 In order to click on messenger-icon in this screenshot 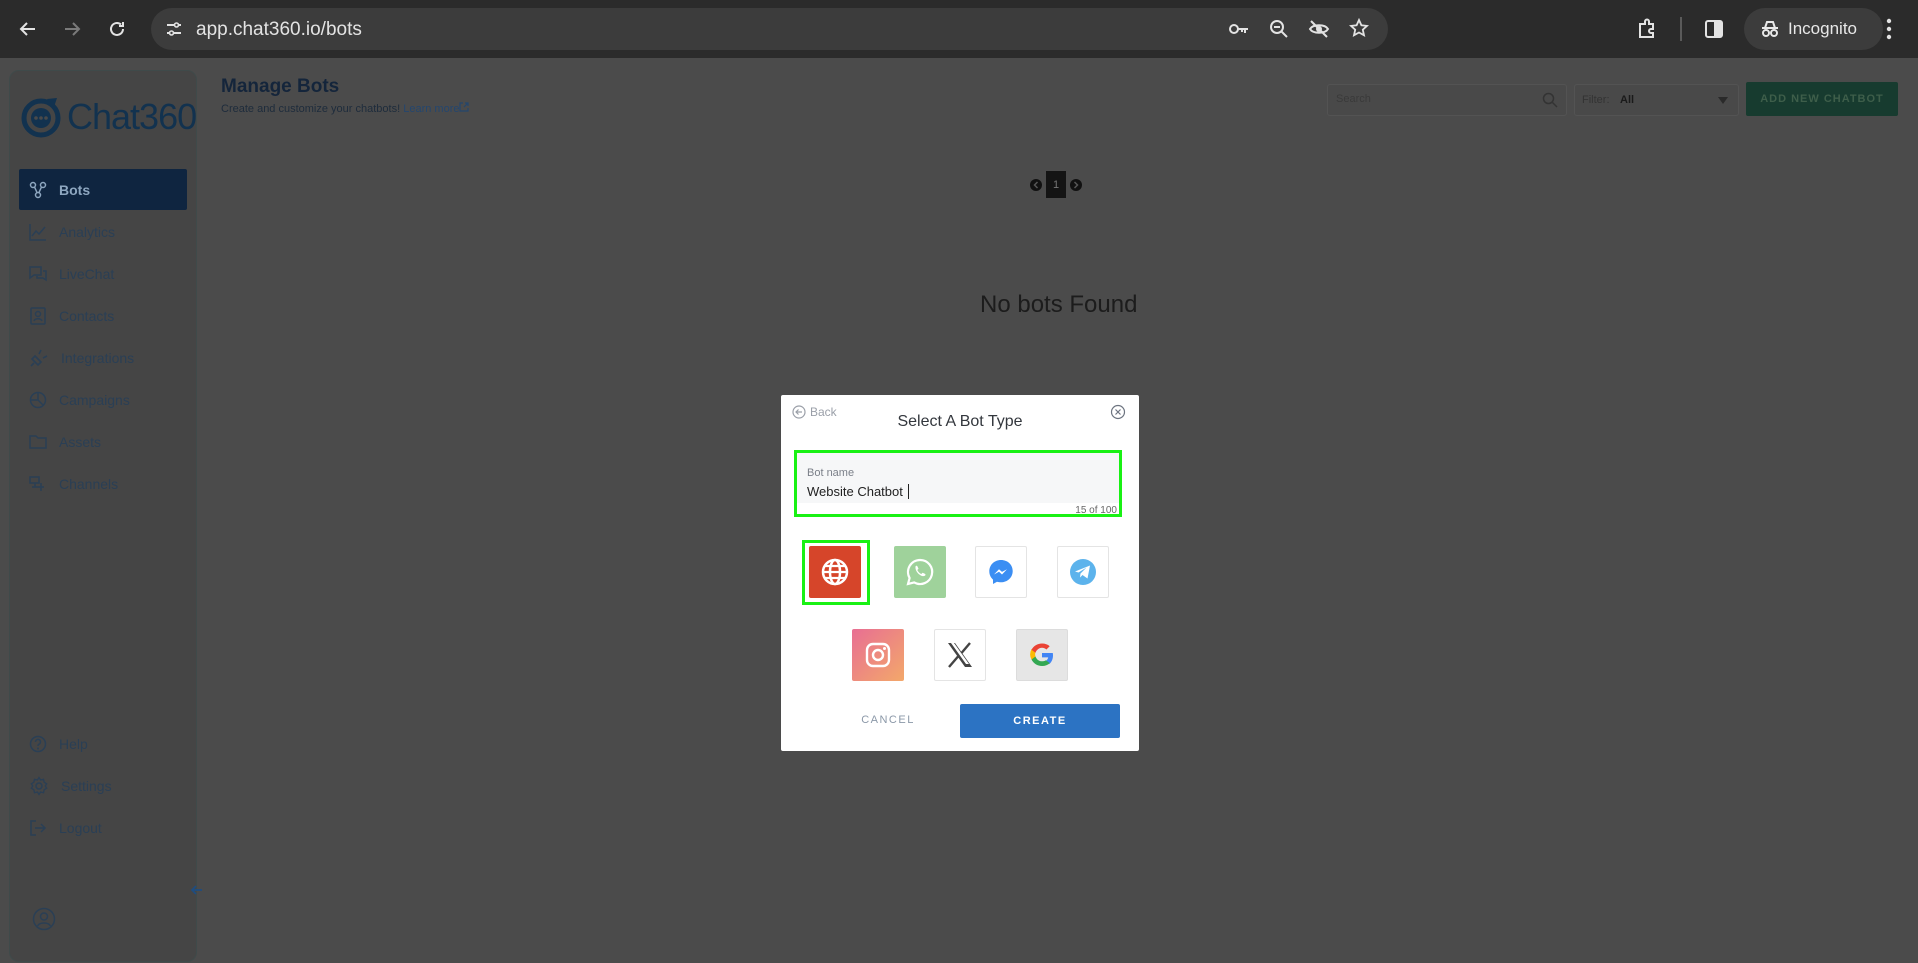, I will do `click(1001, 572)`.